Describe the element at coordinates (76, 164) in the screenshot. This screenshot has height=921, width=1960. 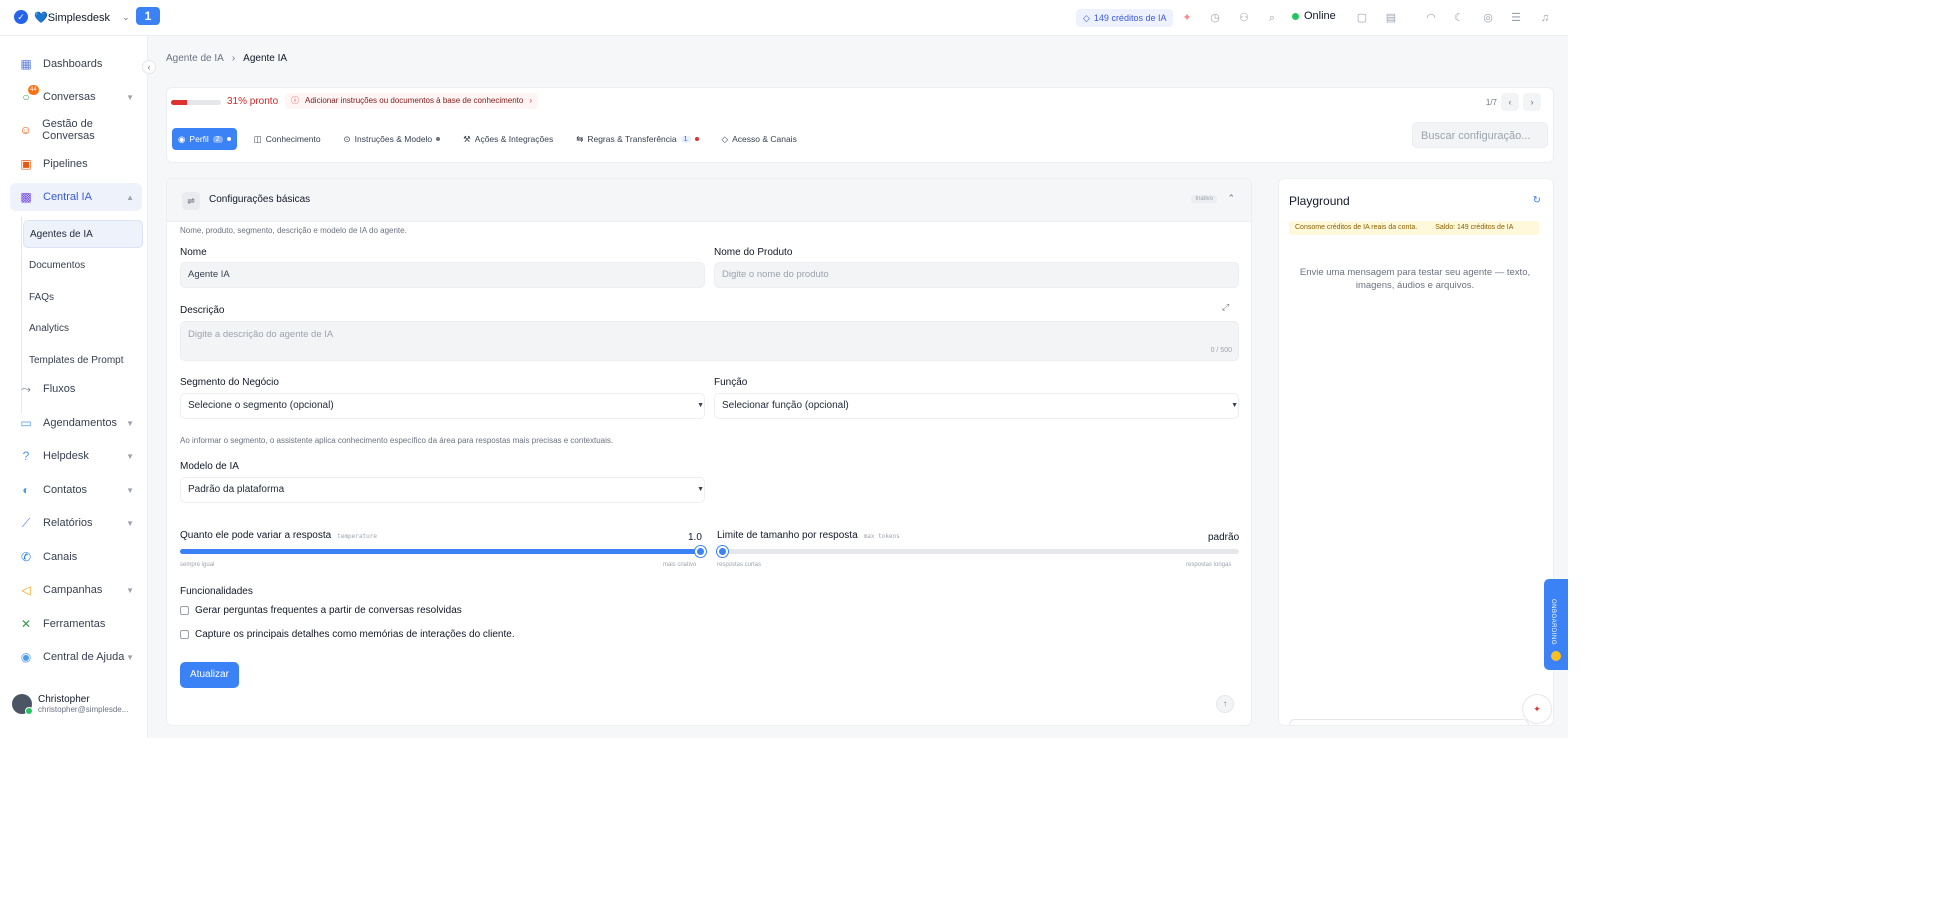
I see `sidebar-item-pipelines: ▣ Pipelines` at that location.